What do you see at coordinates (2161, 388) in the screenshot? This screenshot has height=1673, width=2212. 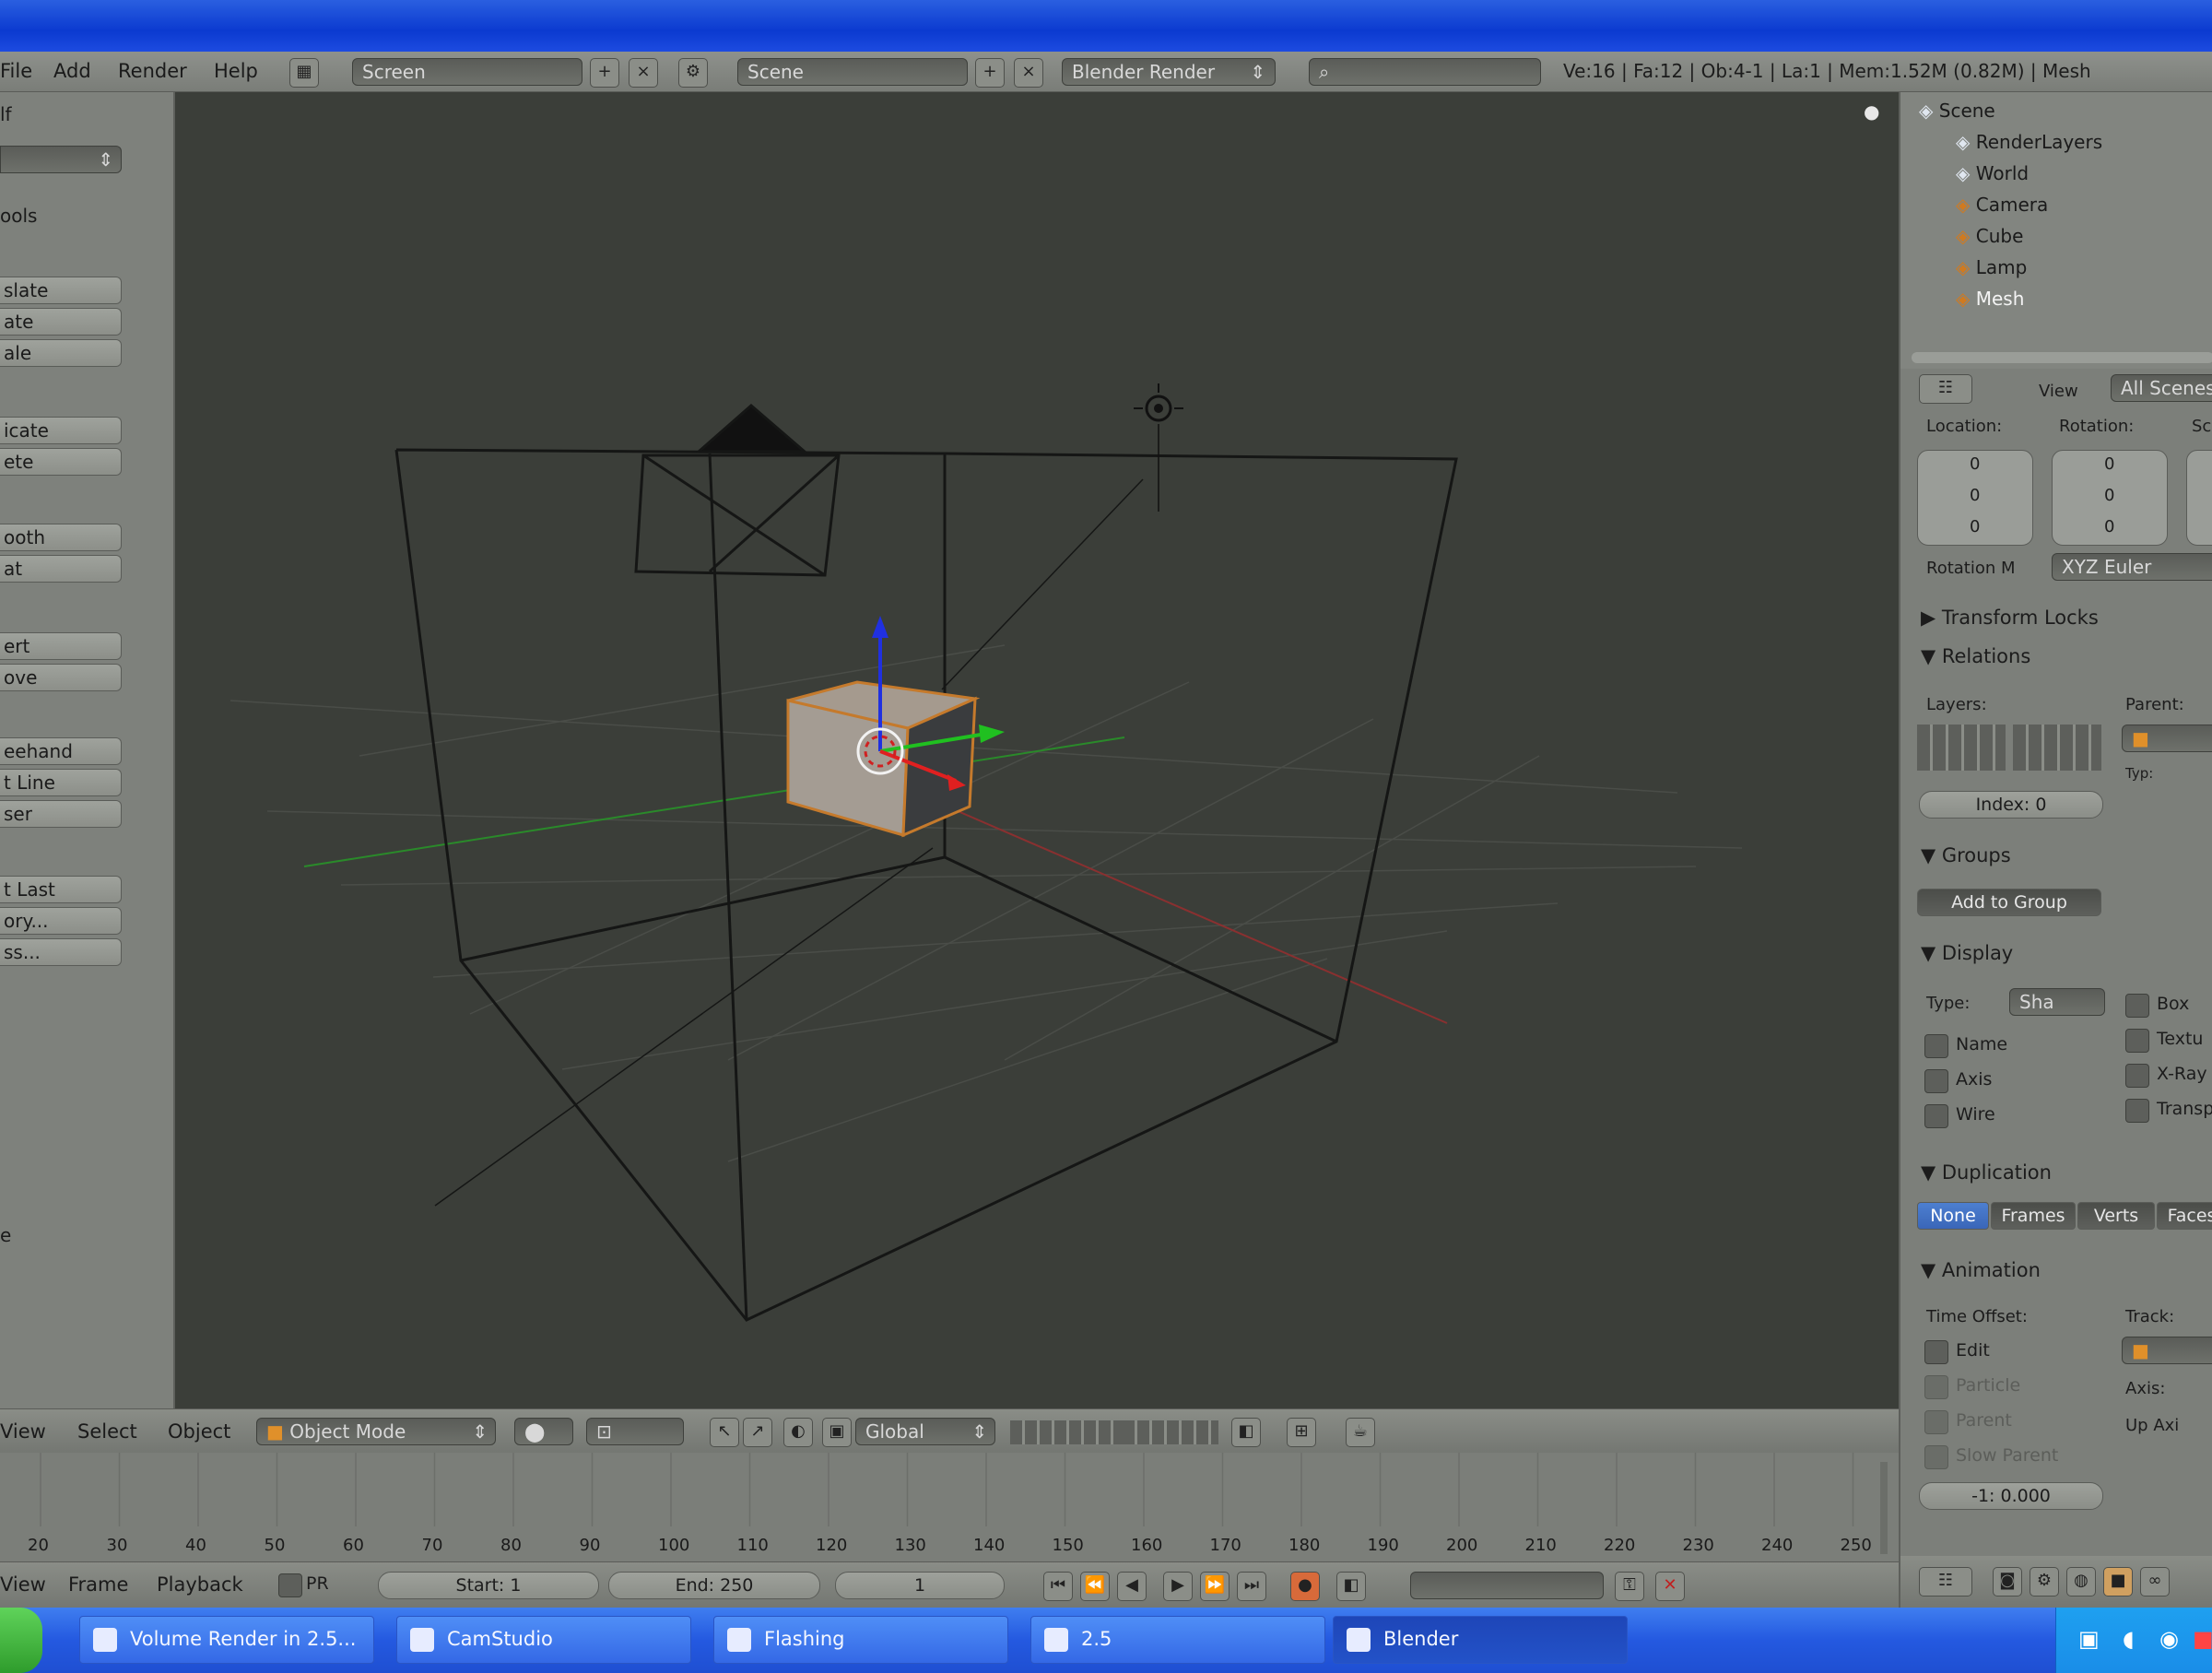 I see `all-scenes-select: All Scenes` at bounding box center [2161, 388].